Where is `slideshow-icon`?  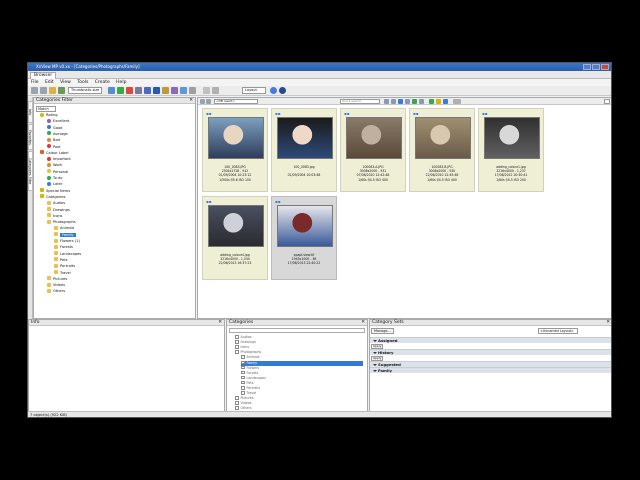 slideshow-icon is located at coordinates (156, 90).